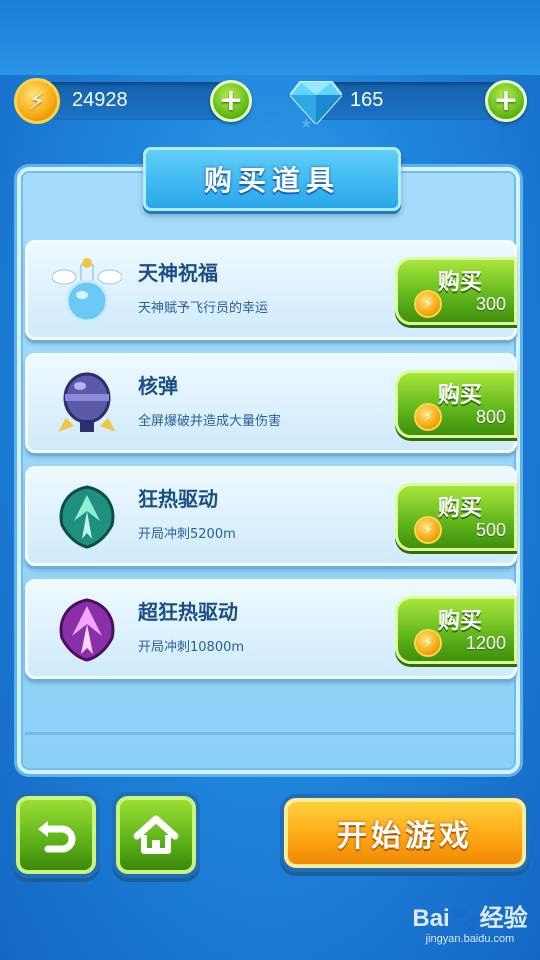 This screenshot has height=960, width=540. I want to click on add-gems-button: +, so click(506, 101).